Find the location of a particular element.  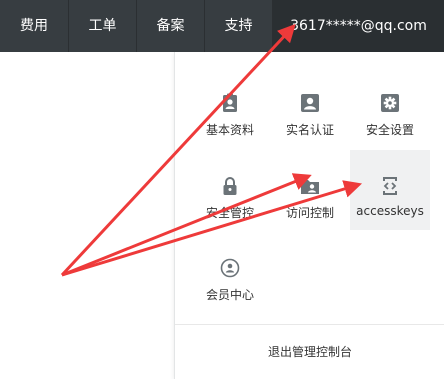

nav-icp-filing: 备案 is located at coordinates (170, 26).